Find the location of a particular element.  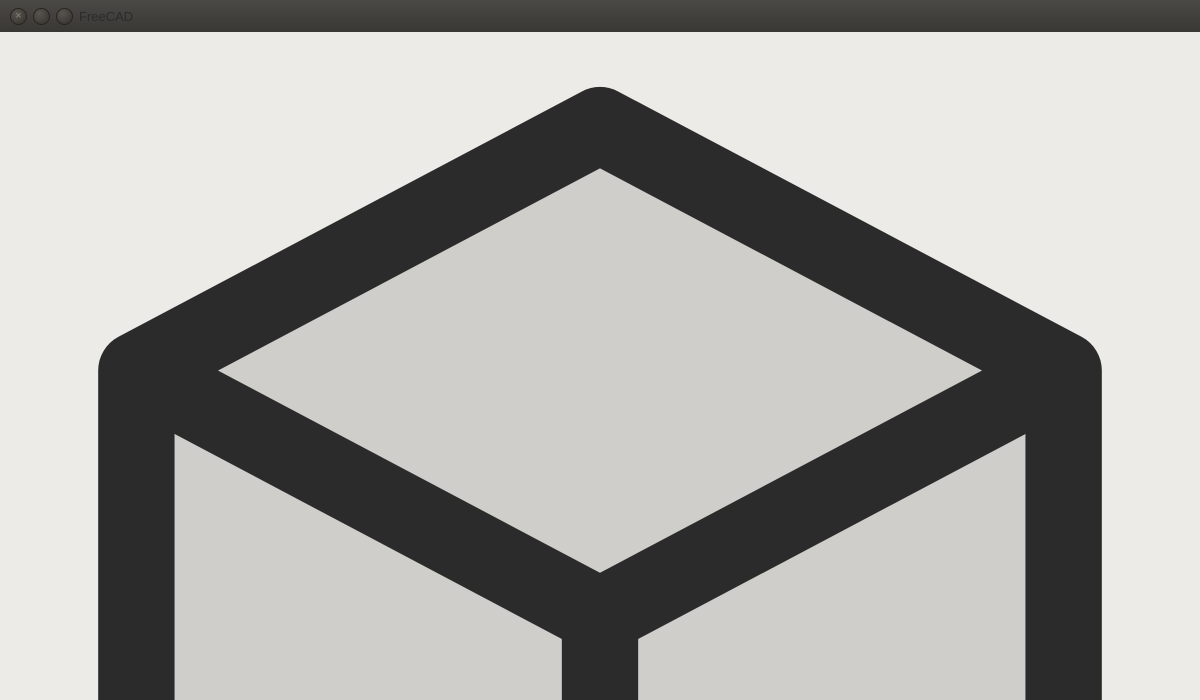

close-icon: × is located at coordinates (18, 15).